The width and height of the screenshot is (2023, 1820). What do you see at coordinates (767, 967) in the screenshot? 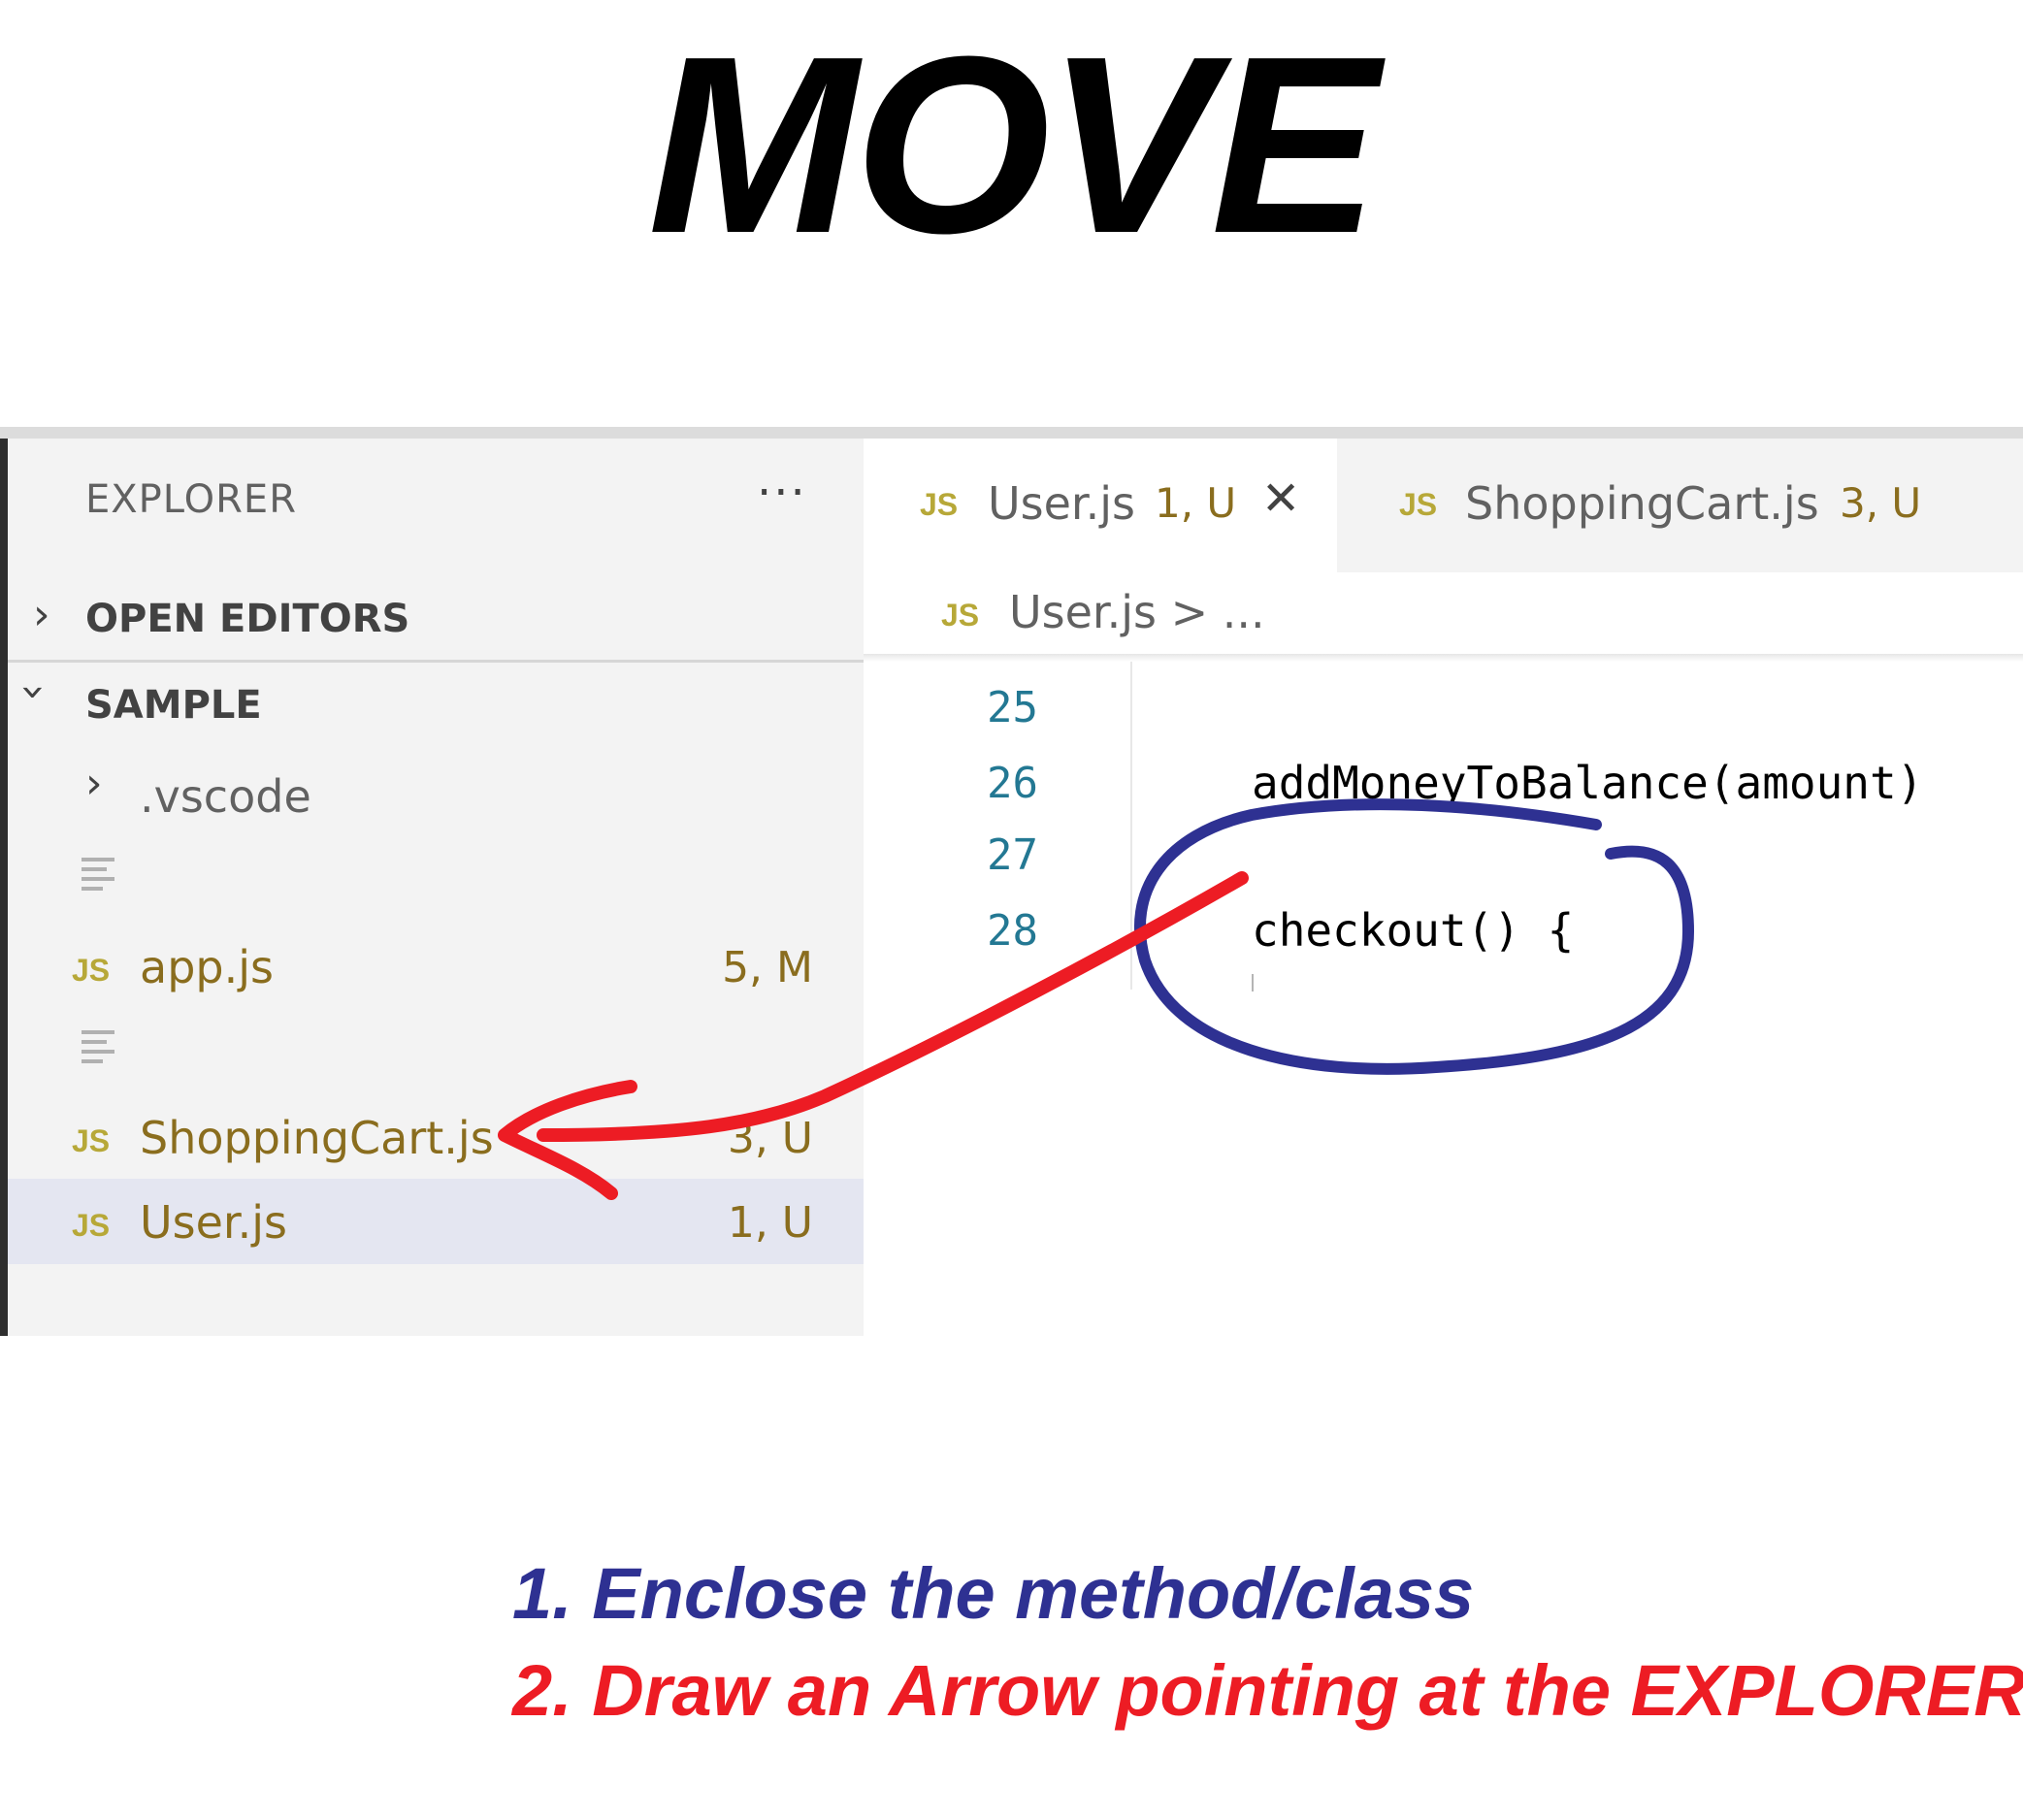
I see `file-status: 5, M` at bounding box center [767, 967].